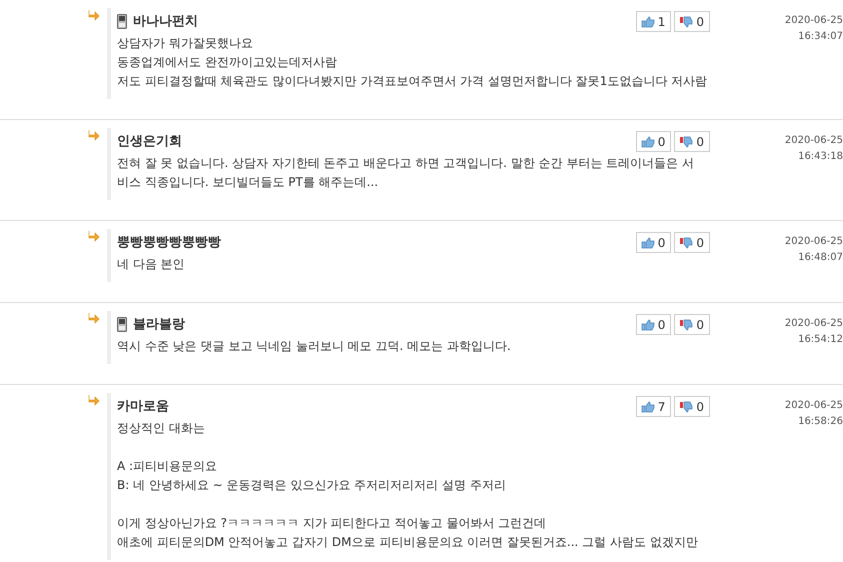 The width and height of the screenshot is (843, 562). I want to click on comment-text: 네 다음 본인, so click(151, 264).